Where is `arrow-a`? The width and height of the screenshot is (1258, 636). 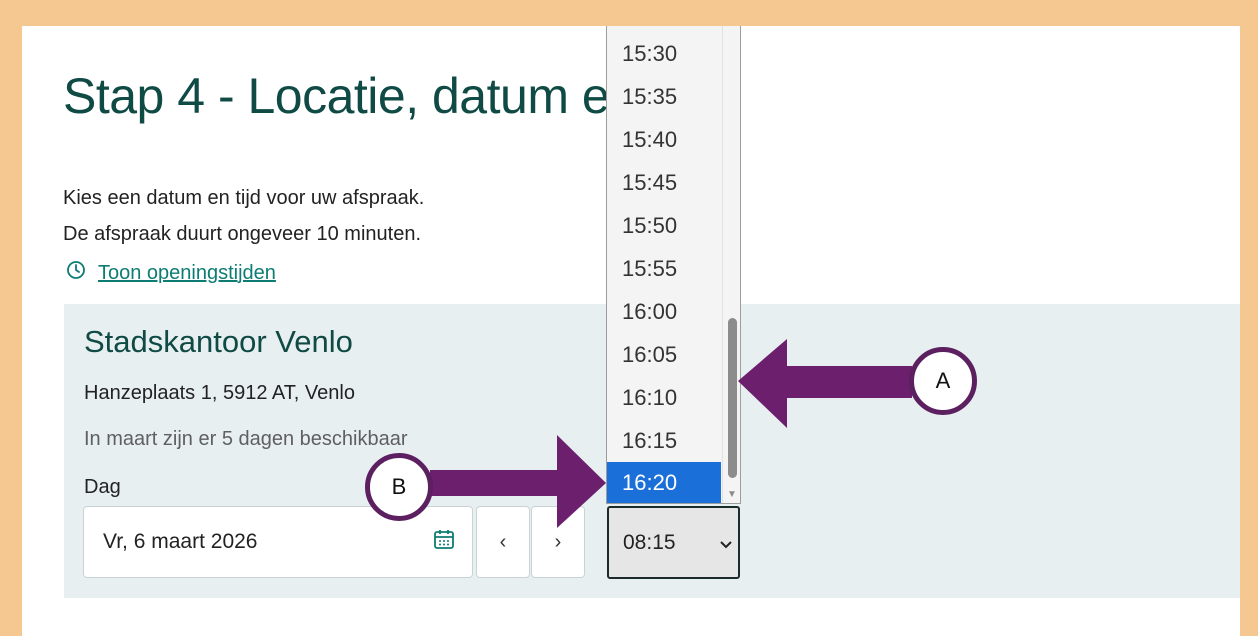 arrow-a is located at coordinates (825, 383).